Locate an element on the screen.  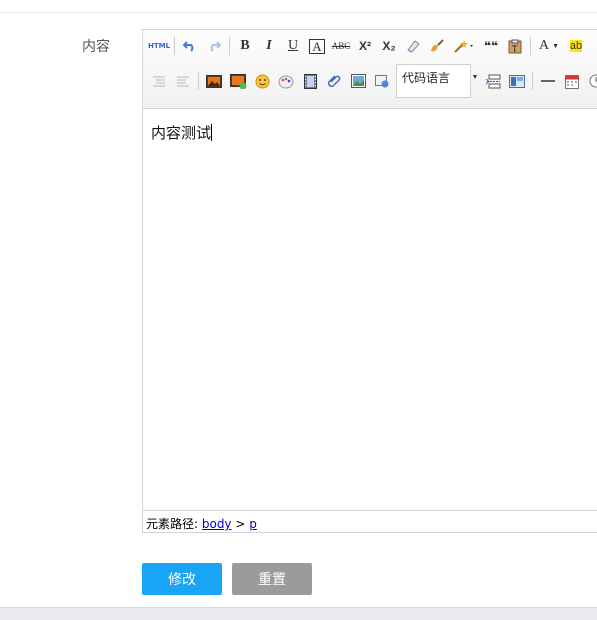
paste-icon: T is located at coordinates (515, 46).